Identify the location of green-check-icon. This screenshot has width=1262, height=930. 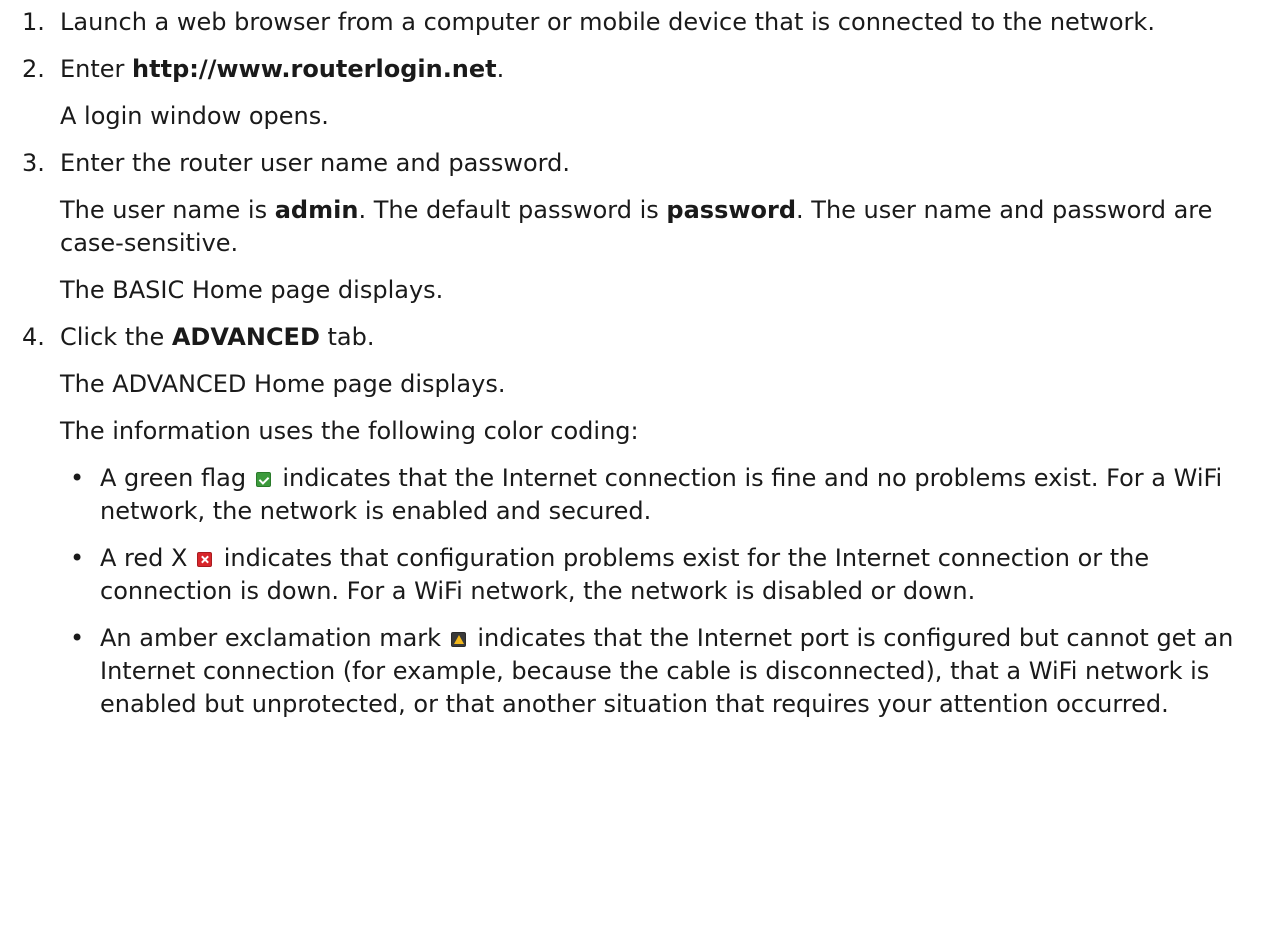
(263, 479).